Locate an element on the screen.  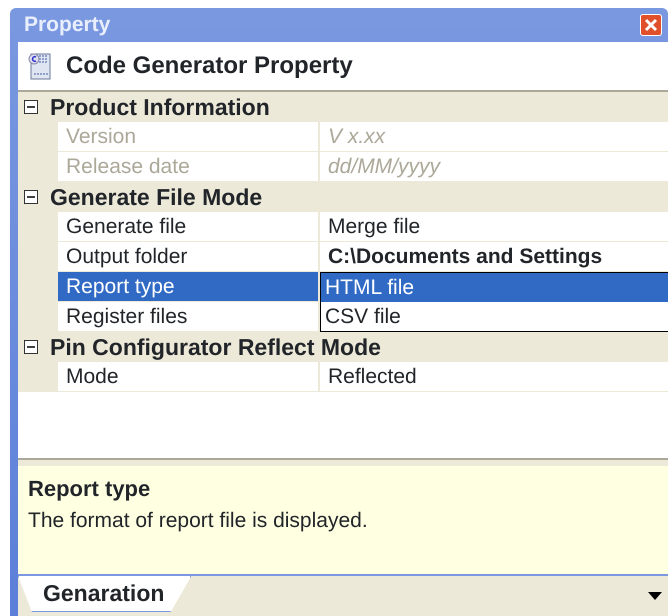
property-value: dd/MM/yyyy is located at coordinates (384, 167).